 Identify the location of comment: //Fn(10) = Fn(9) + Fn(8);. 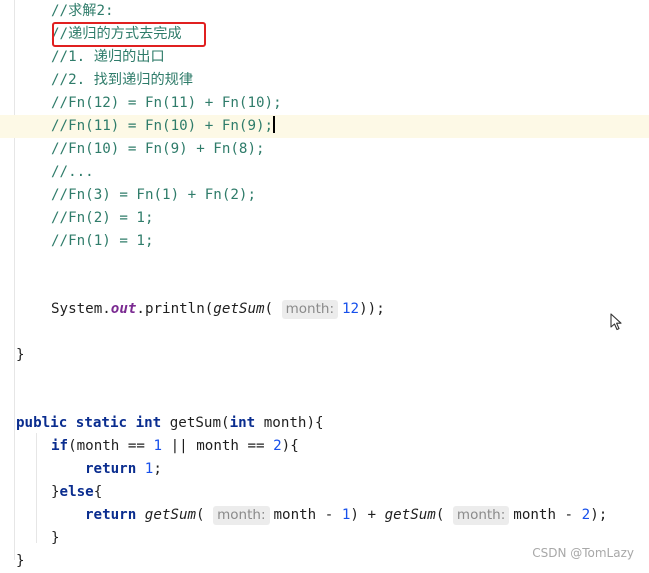
(158, 149).